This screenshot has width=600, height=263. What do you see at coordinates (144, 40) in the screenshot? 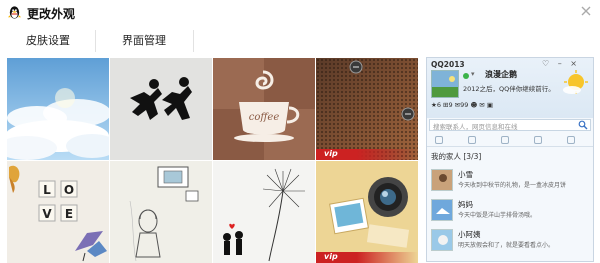
I see `tab-ui-management: 界面管理` at bounding box center [144, 40].